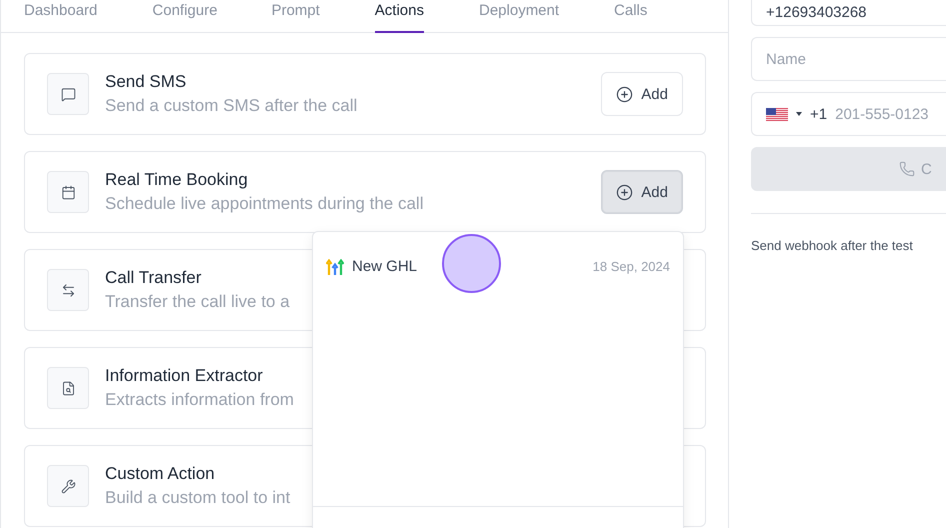  I want to click on action-description: Extracts information from, so click(200, 400).